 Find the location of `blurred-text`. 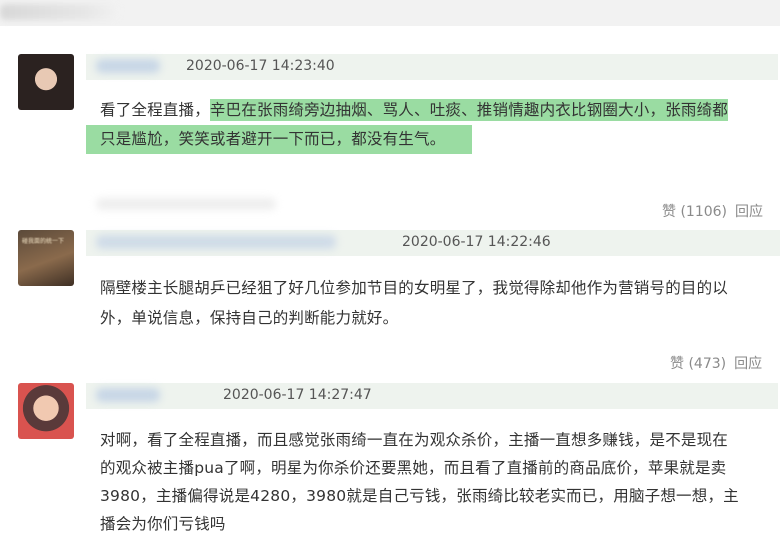

blurred-text is located at coordinates (186, 204).